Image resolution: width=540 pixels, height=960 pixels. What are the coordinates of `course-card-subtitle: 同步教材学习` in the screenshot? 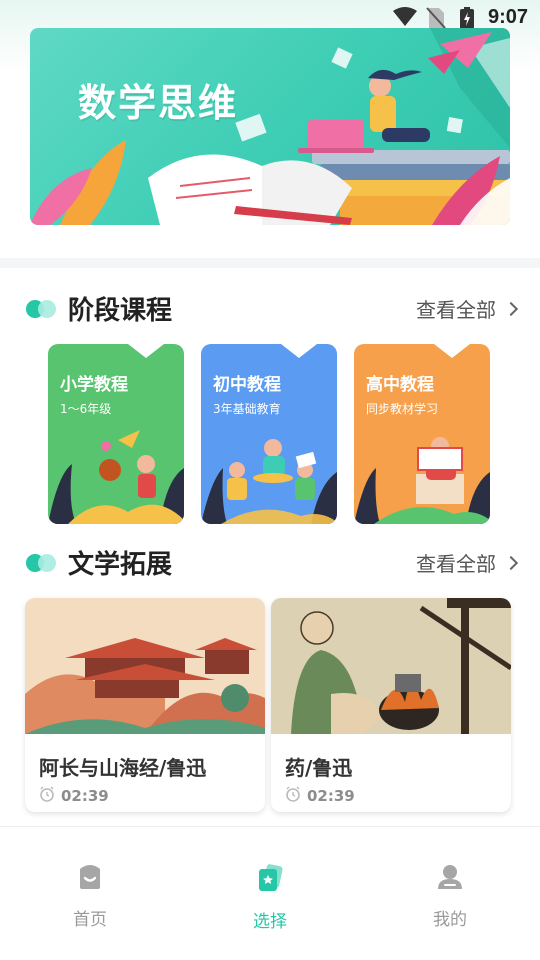 It's located at (402, 409).